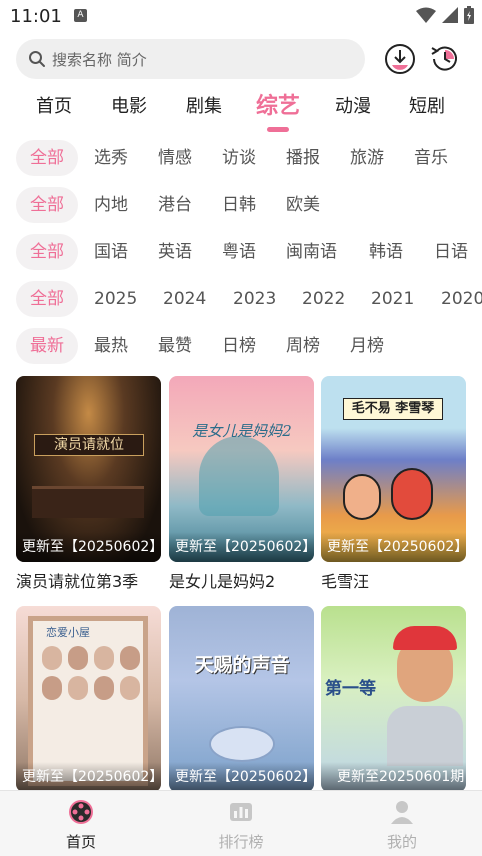 Image resolution: width=482 pixels, height=856 pixels. What do you see at coordinates (401, 777) in the screenshot?
I see `update-status: 更新至20250601期` at bounding box center [401, 777].